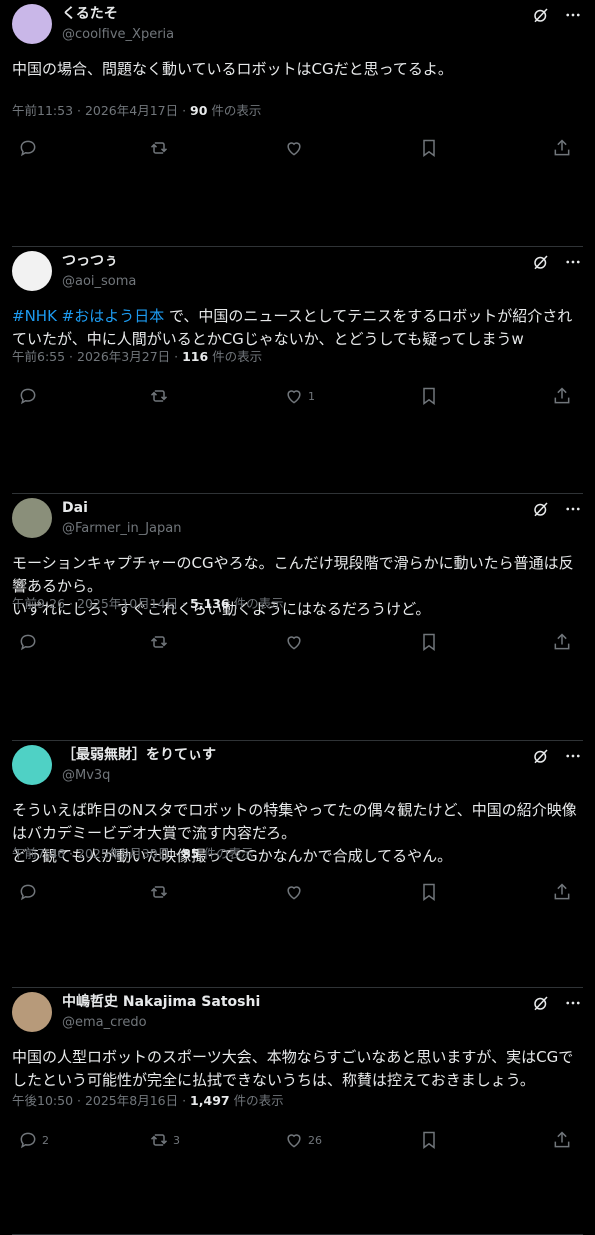 The height and width of the screenshot is (1235, 595). Describe the element at coordinates (297, 272) in the screenshot. I see `post-header: つっつぅ @aoi_soma` at that location.